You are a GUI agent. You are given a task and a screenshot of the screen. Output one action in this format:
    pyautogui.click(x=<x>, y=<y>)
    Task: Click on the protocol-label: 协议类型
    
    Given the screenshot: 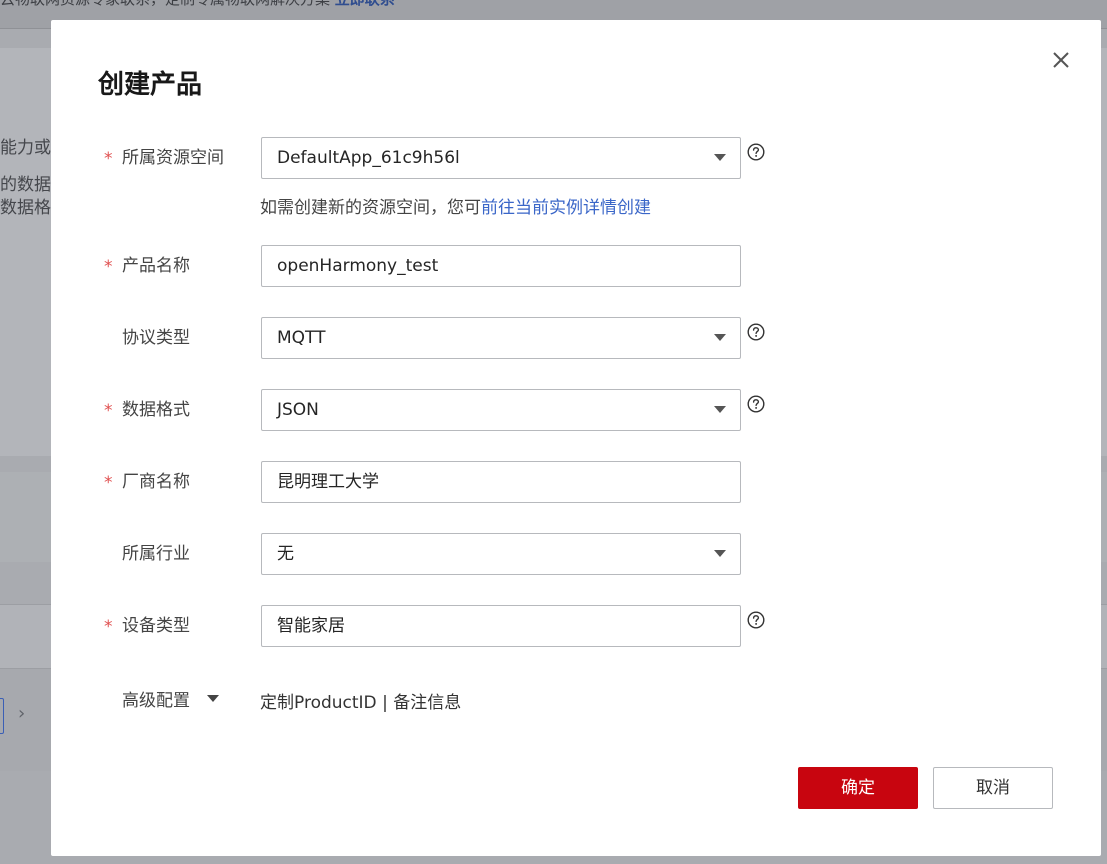 What is the action you would take?
    pyautogui.click(x=156, y=338)
    